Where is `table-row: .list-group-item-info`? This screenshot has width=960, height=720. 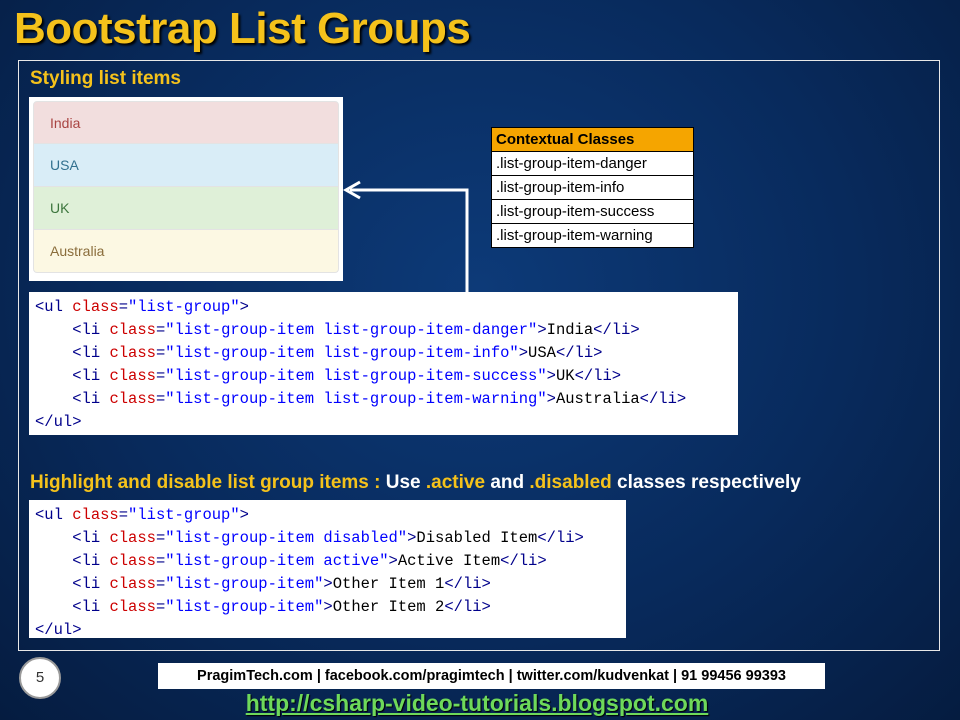 table-row: .list-group-item-info is located at coordinates (592, 187).